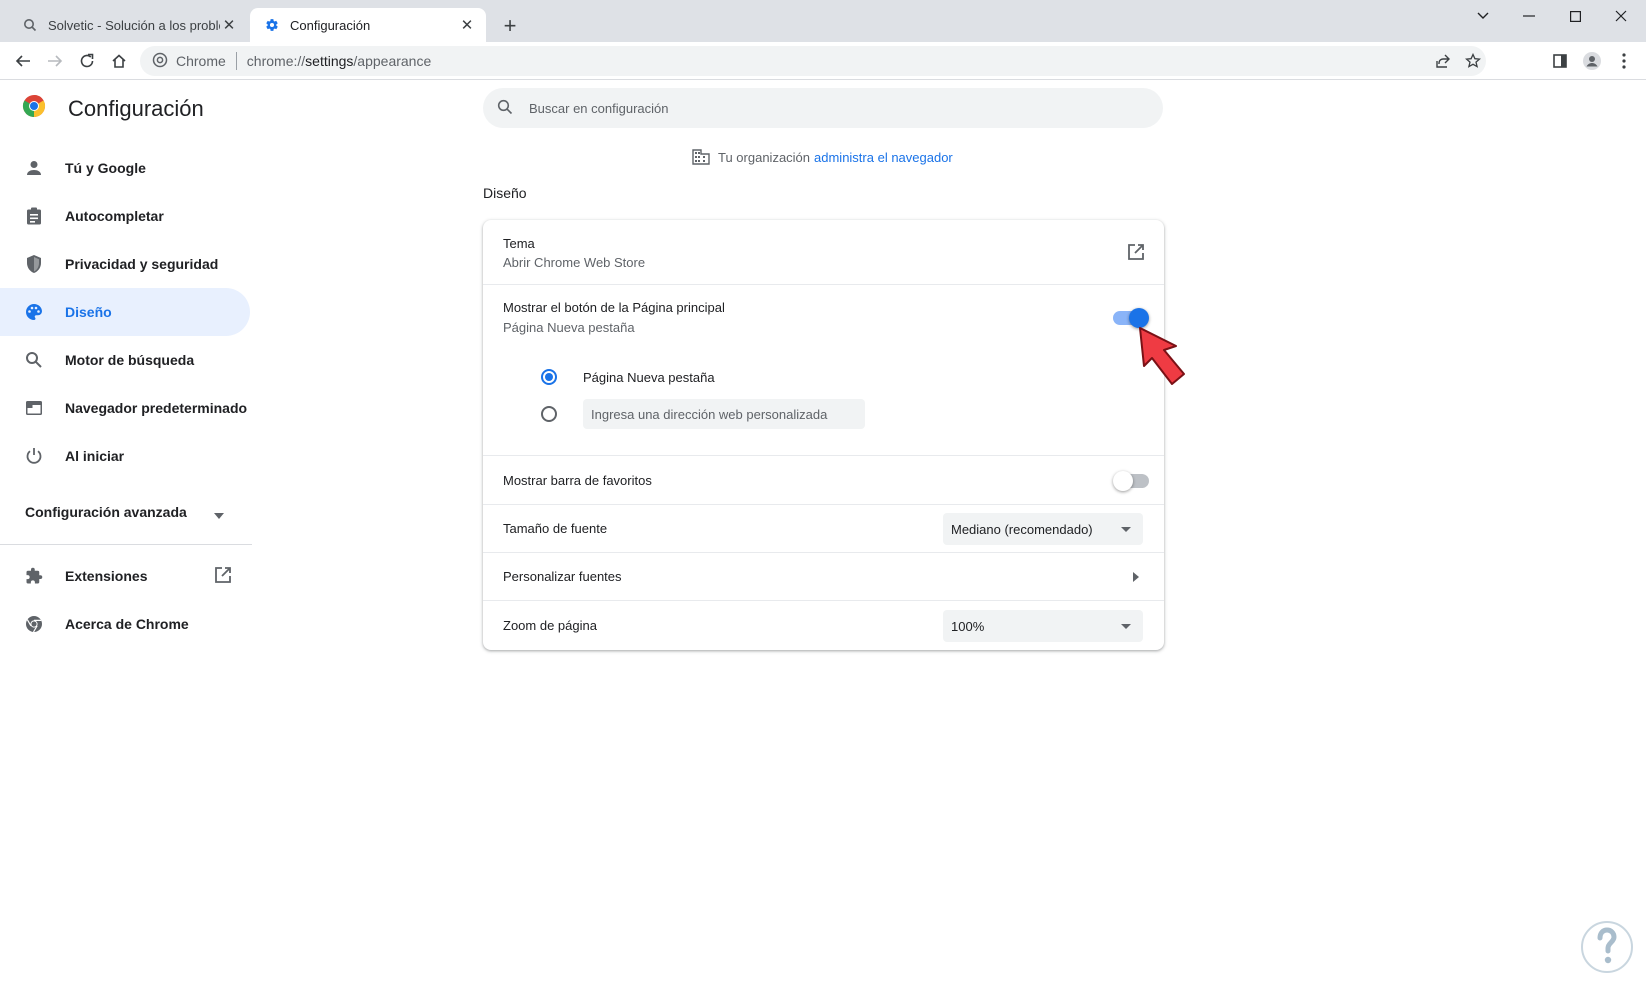 This screenshot has height=1007, width=1646. What do you see at coordinates (1473, 61) in the screenshot?
I see `star-icon` at bounding box center [1473, 61].